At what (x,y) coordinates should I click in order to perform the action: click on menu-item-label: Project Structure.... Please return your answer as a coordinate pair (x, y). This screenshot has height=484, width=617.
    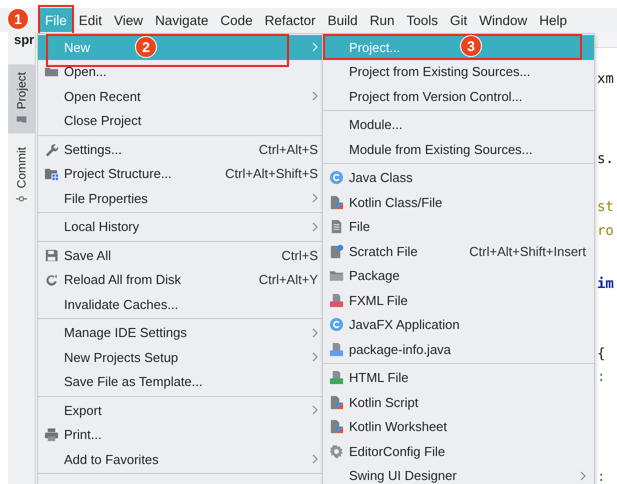
    Looking at the image, I should click on (118, 174).